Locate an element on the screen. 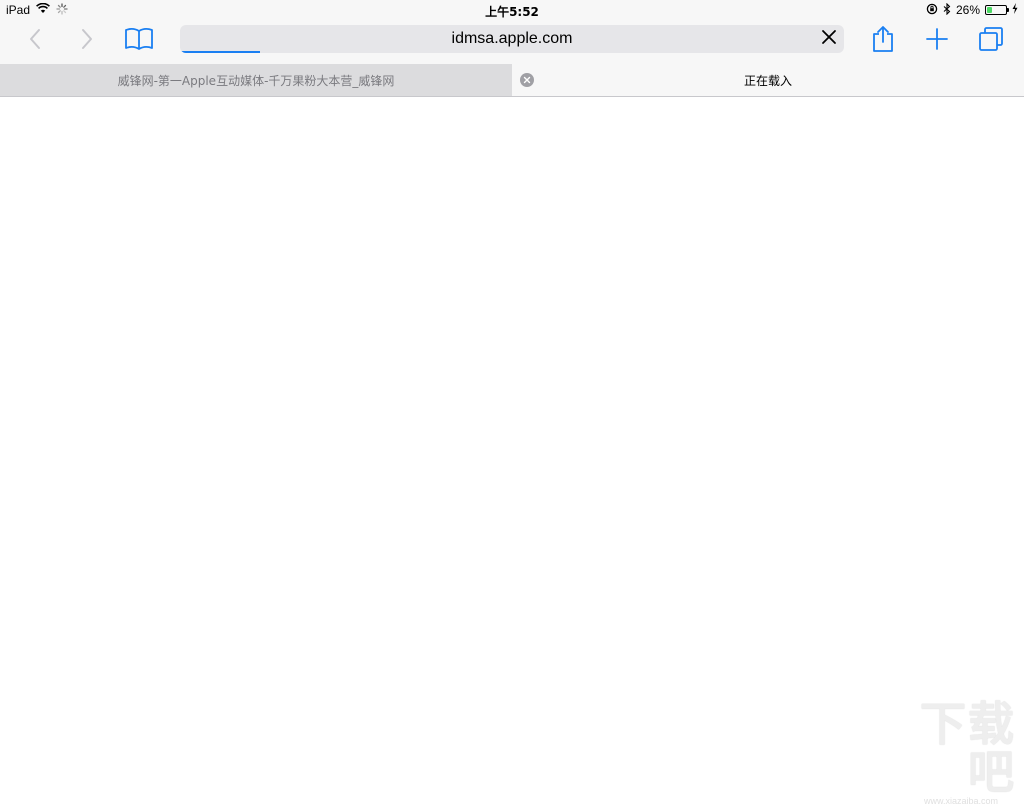  tabs-overview-icon is located at coordinates (991, 41).